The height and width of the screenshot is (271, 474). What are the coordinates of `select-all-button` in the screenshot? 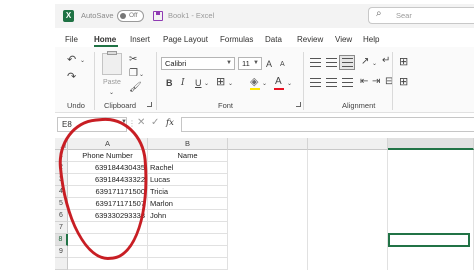 It's located at (61, 144).